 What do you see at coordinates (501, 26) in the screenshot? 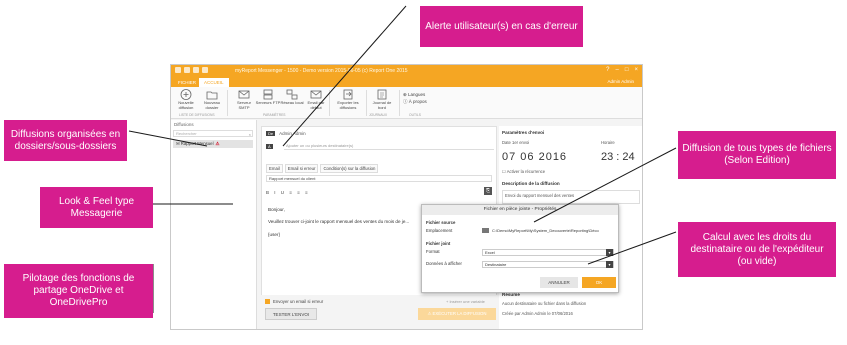
I see `callout-alert: Alerte utilisateur(s) en cas d'erreur` at bounding box center [501, 26].